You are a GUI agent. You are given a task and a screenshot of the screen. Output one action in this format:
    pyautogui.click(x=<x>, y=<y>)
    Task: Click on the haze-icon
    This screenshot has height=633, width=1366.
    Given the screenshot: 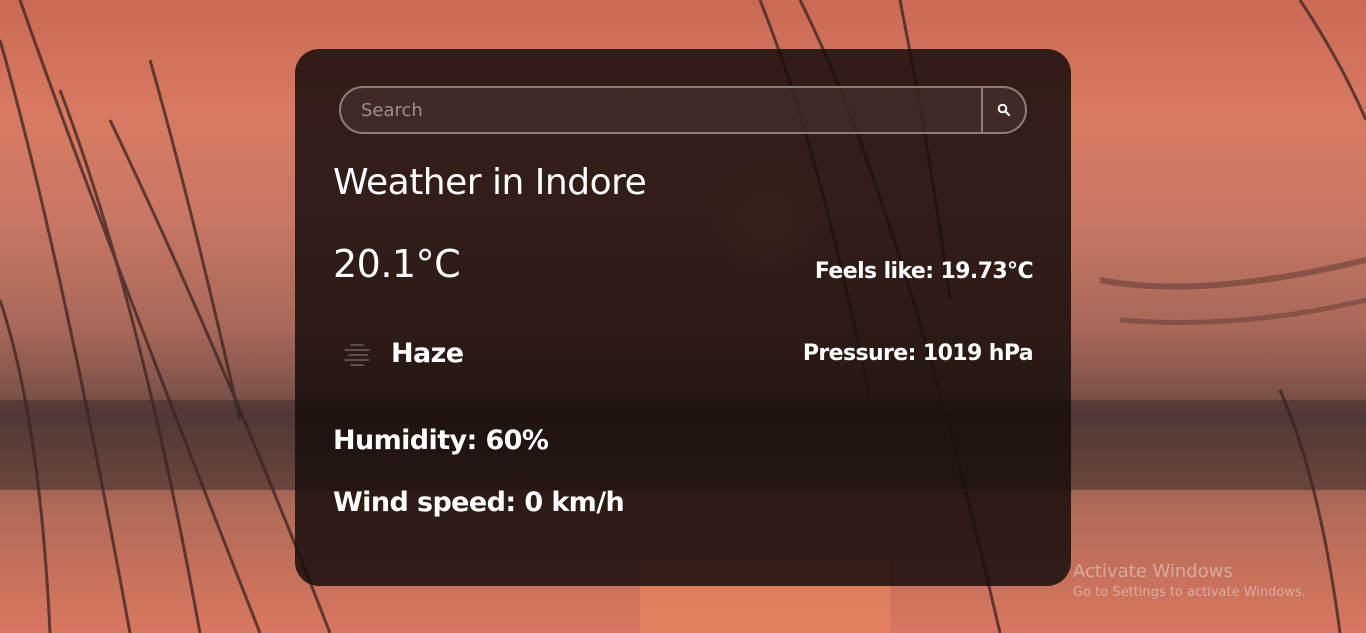 What is the action you would take?
    pyautogui.click(x=357, y=355)
    